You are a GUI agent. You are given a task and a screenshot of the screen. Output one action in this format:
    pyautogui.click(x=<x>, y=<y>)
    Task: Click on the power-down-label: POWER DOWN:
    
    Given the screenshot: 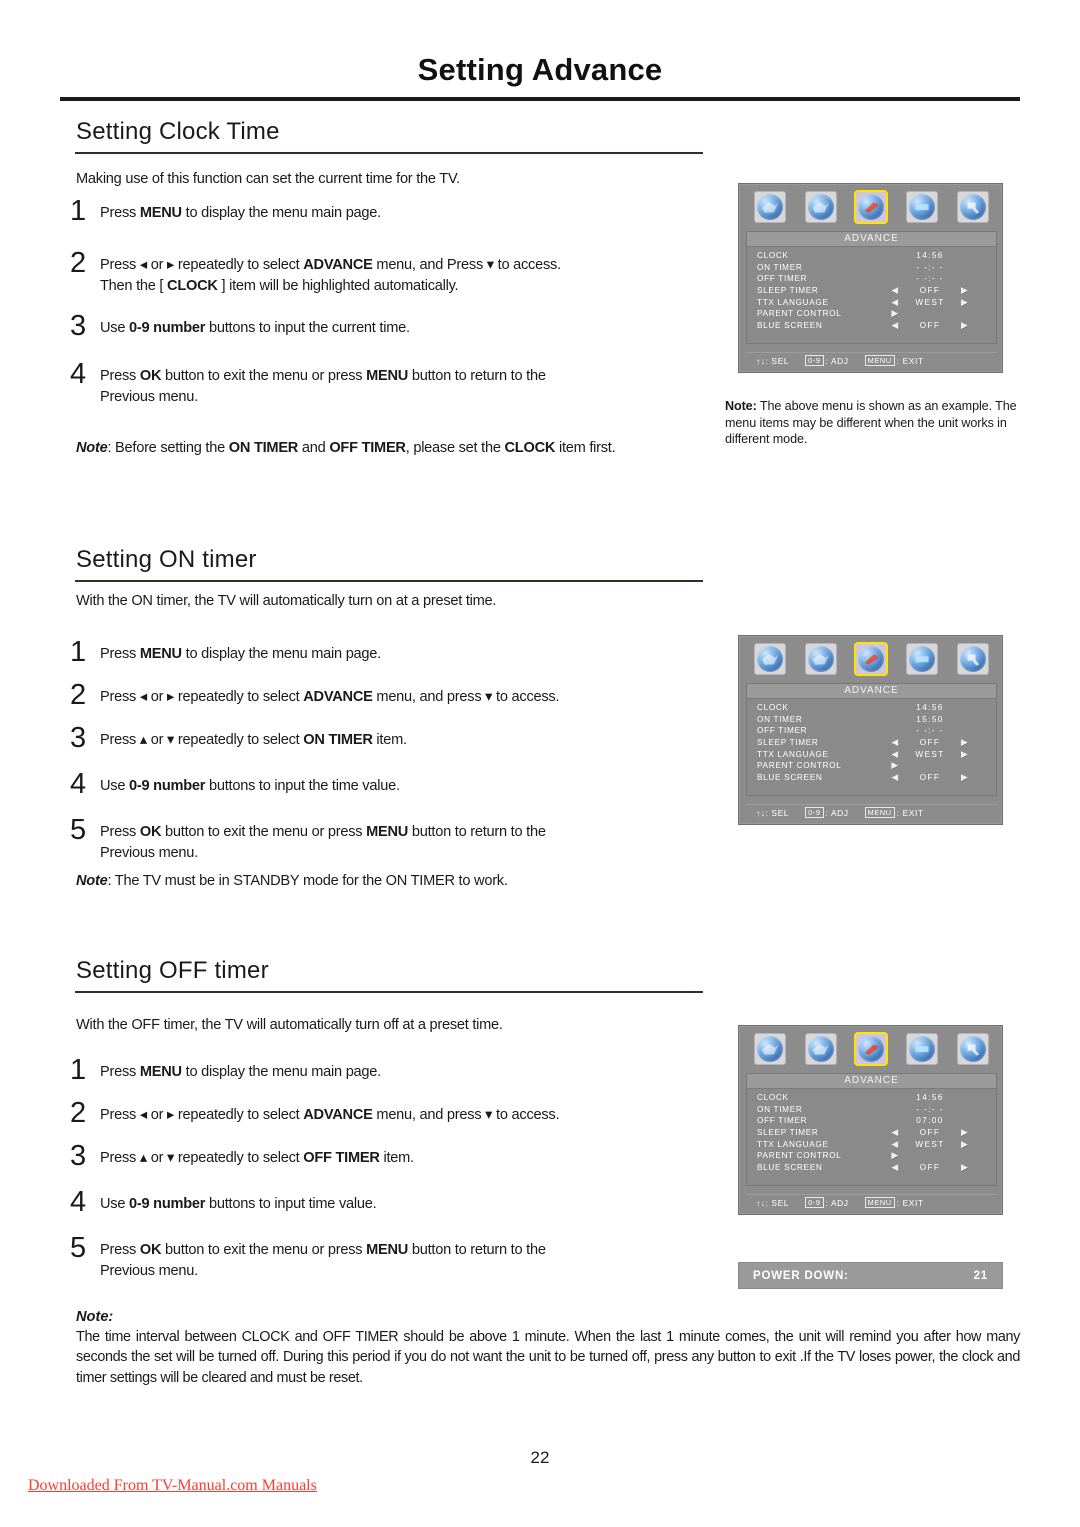 What is the action you would take?
    pyautogui.click(x=801, y=1275)
    